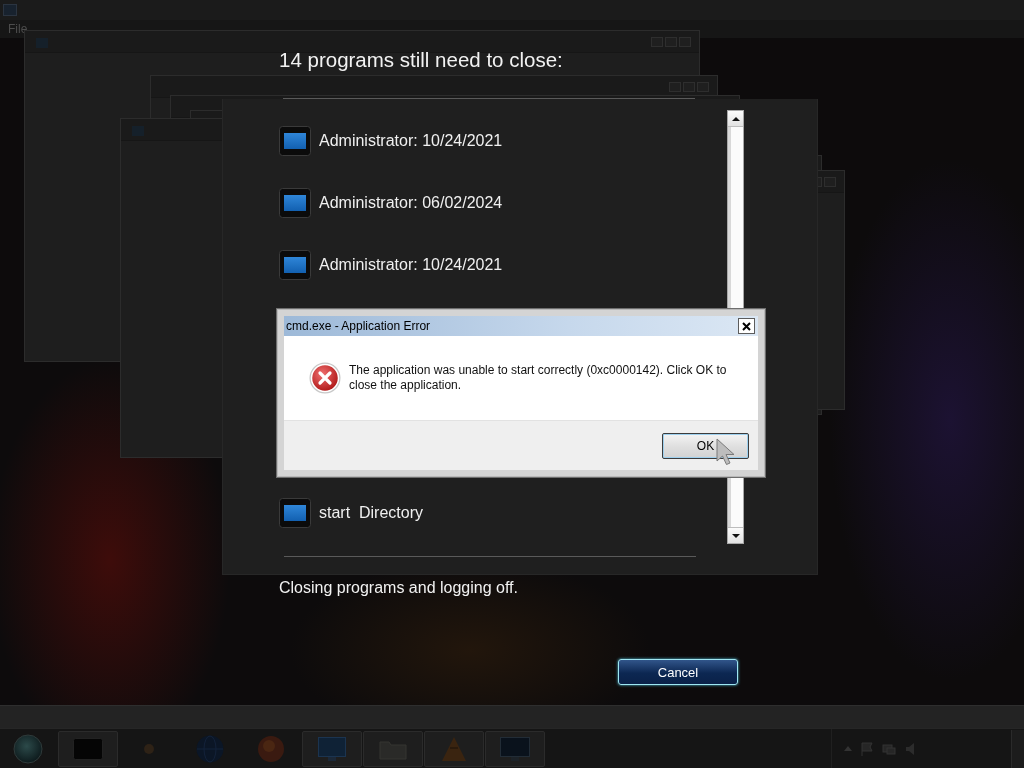 This screenshot has height=768, width=1024. What do you see at coordinates (726, 452) in the screenshot?
I see `mouse-pointer-icon` at bounding box center [726, 452].